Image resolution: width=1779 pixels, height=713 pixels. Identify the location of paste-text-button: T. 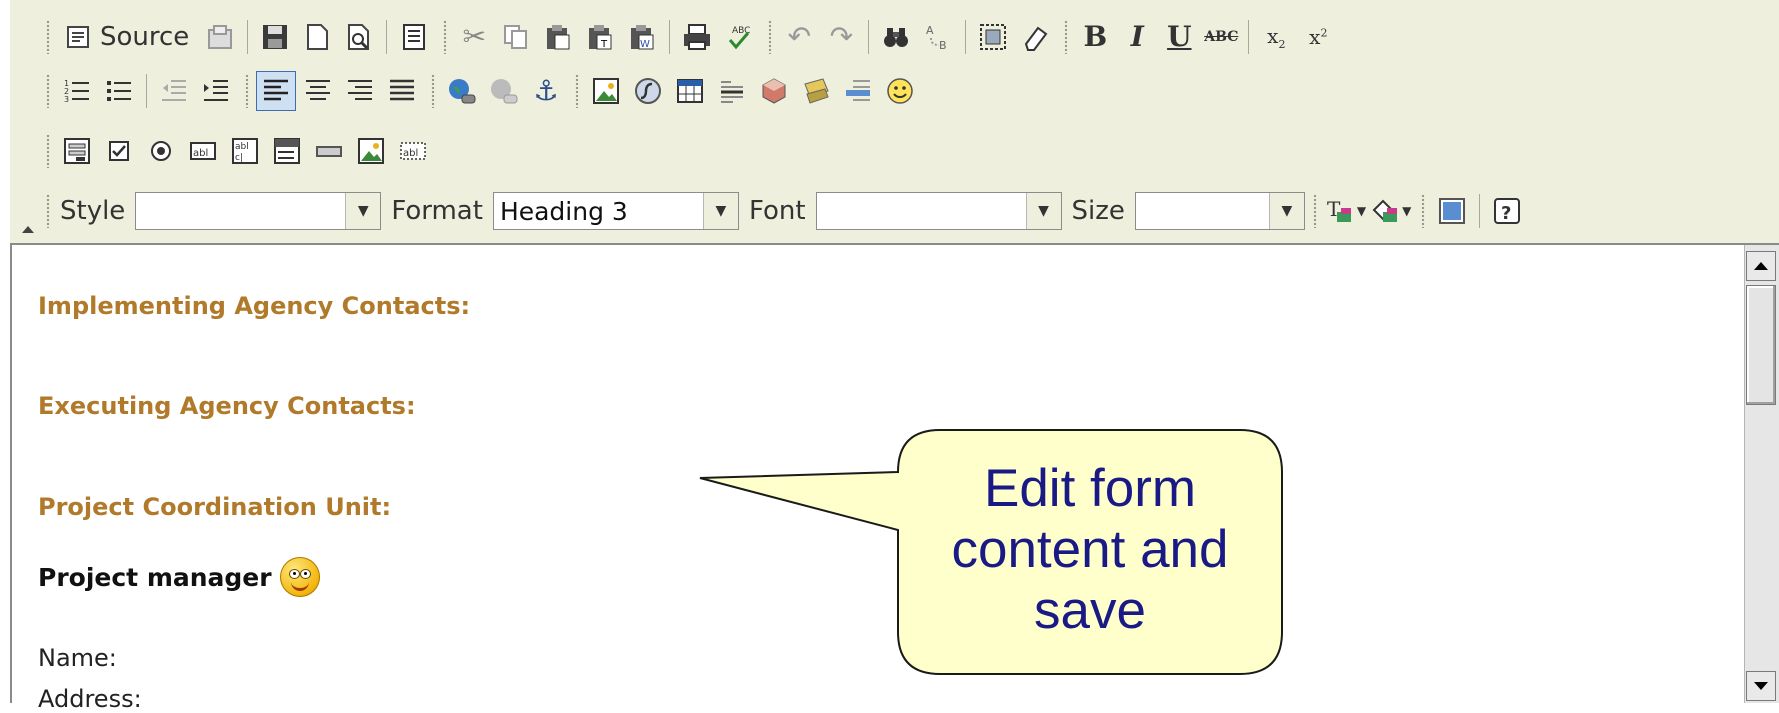
(600, 37).